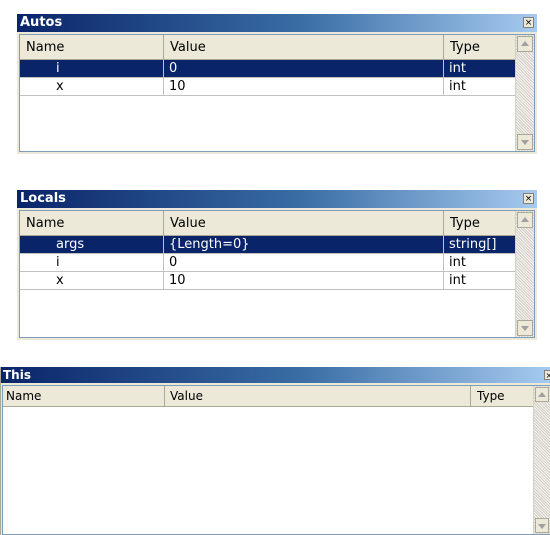 The image size is (550, 535). Describe the element at coordinates (504, 396) in the screenshot. I see `this-col-type: Type` at that location.